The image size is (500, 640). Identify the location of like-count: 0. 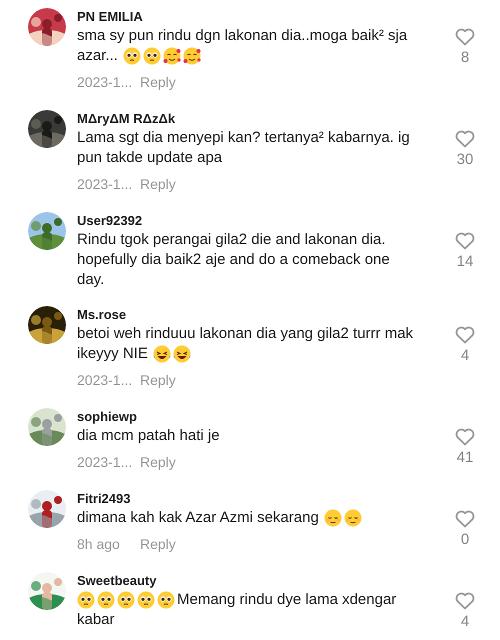
(465, 540).